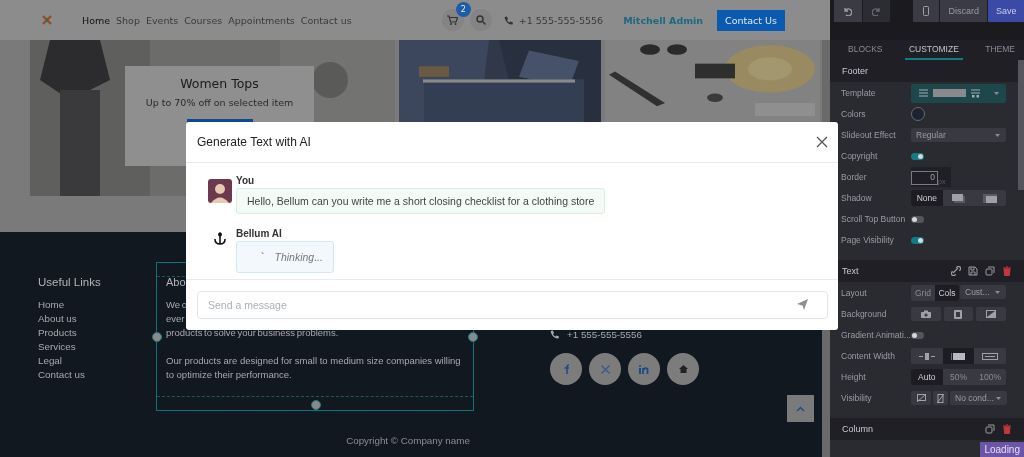 The height and width of the screenshot is (457, 1024). What do you see at coordinates (947, 293) in the screenshot?
I see `segment-button: Cols` at bounding box center [947, 293].